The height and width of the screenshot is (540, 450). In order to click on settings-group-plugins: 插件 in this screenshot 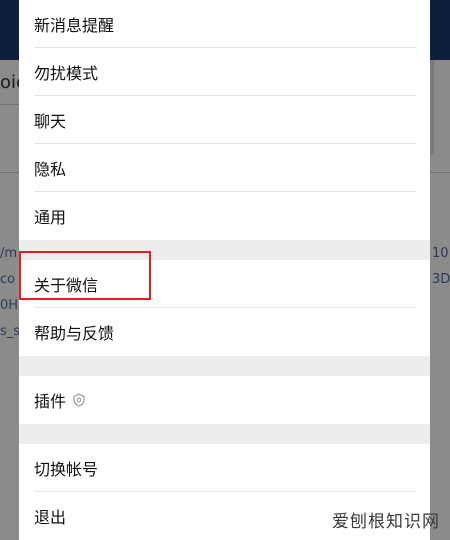, I will do `click(224, 400)`.